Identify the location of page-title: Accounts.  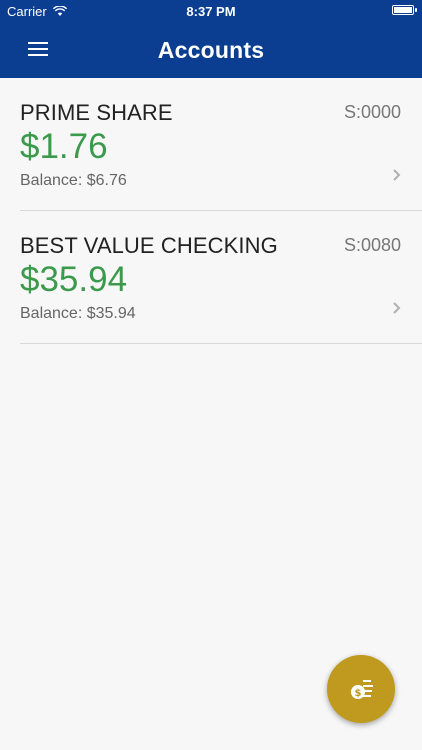
(211, 50).